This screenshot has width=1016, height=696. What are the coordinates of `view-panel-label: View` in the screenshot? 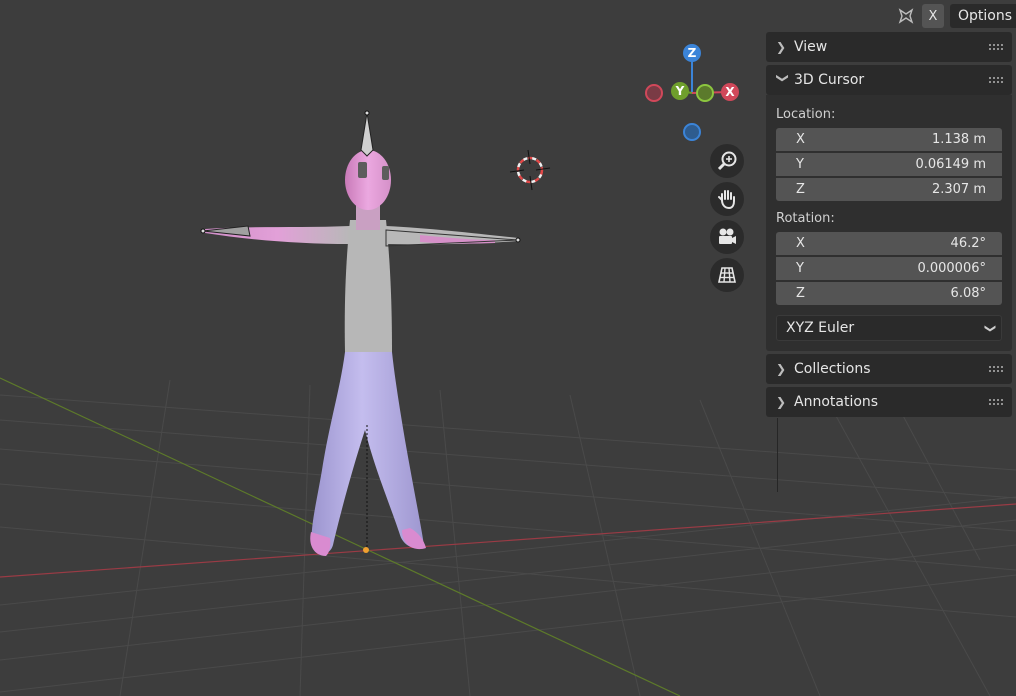 It's located at (811, 47).